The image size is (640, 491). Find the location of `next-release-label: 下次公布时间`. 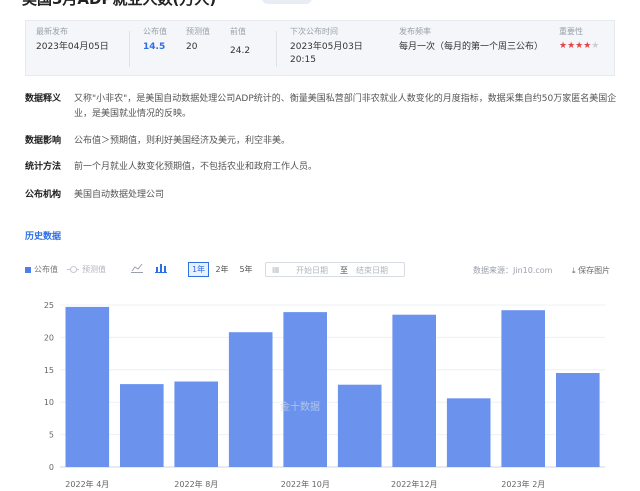

next-release-label: 下次公布时间 is located at coordinates (314, 31).